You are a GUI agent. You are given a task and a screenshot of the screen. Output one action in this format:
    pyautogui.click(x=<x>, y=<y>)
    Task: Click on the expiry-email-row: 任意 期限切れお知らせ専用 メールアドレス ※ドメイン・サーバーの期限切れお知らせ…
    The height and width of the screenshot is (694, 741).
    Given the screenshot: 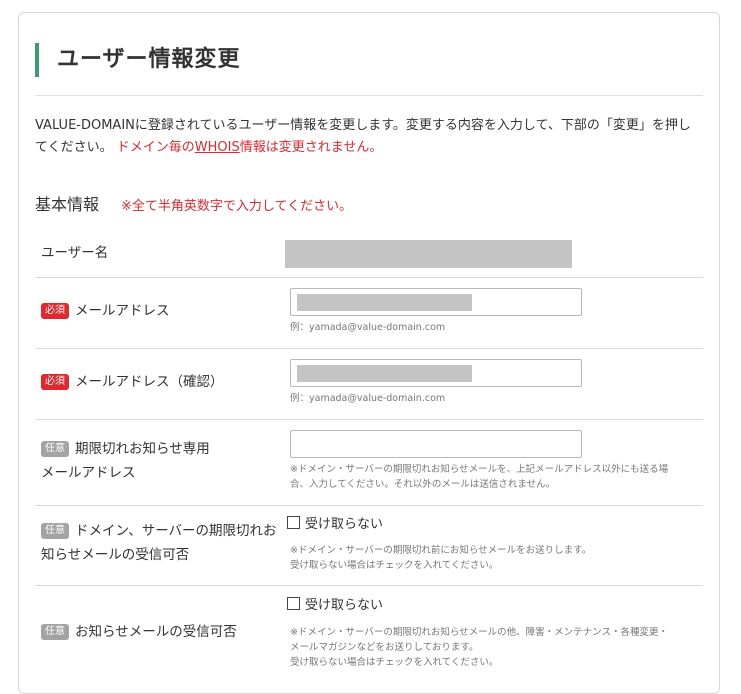 What is the action you would take?
    pyautogui.click(x=369, y=462)
    